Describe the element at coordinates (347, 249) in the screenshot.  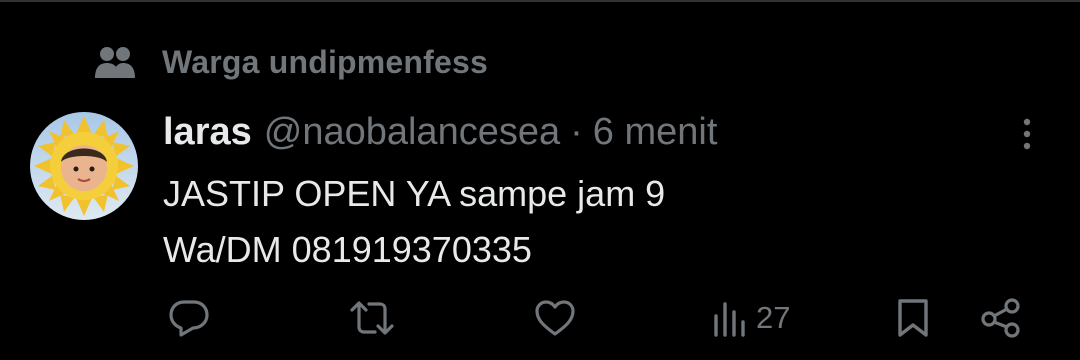
I see `tweet-text-line: Wa/DM 081919370335` at that location.